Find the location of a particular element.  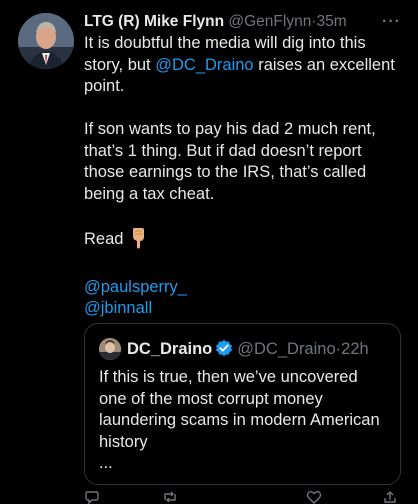

quote-handle: @DC_Draino is located at coordinates (286, 349).